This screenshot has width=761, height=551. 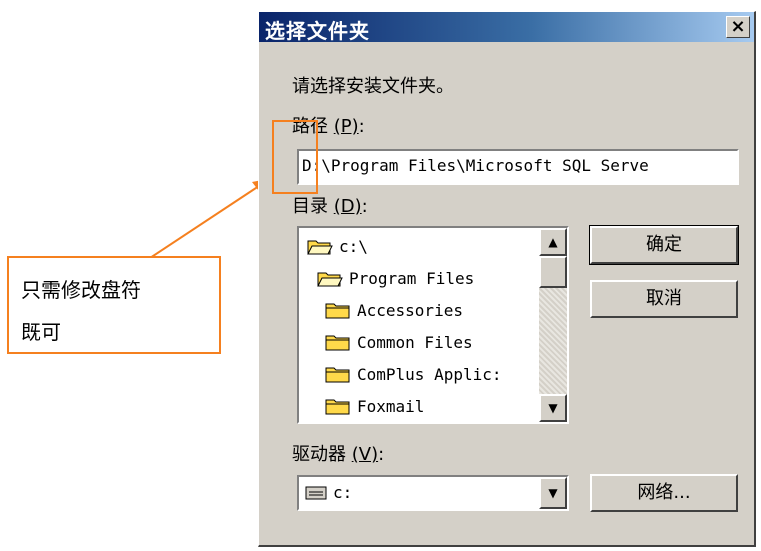 I want to click on drive-select: c: ▼, so click(x=433, y=493).